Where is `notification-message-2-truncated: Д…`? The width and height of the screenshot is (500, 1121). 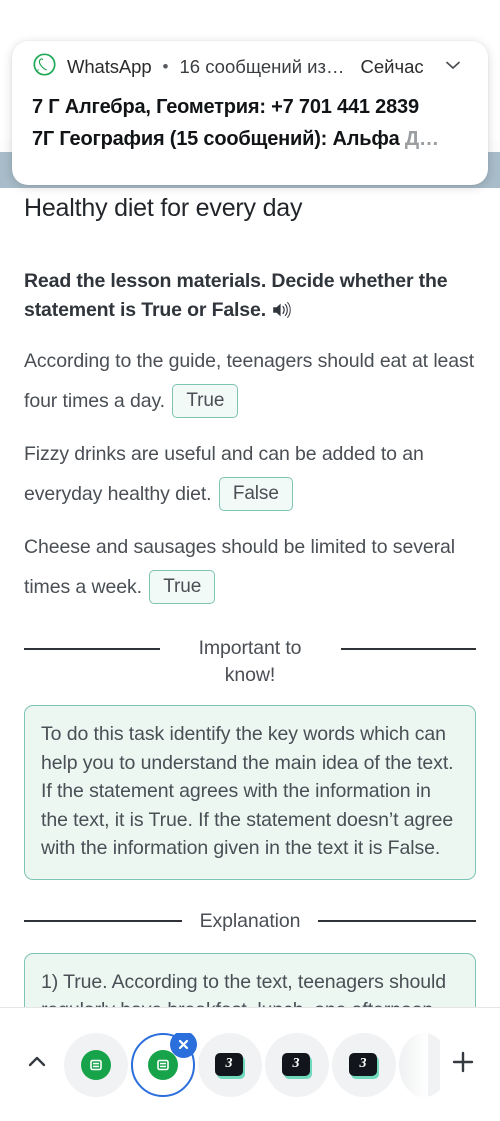 notification-message-2-truncated: Д… is located at coordinates (421, 139).